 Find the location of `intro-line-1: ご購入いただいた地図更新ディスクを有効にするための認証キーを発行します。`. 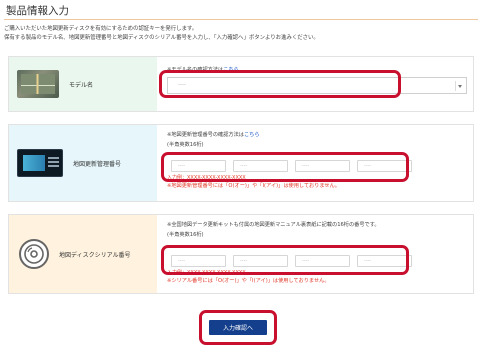

intro-line-1: ご購入いただいた地図更新ディスクを有効にするための認証キーを発行します。 is located at coordinates (101, 29).